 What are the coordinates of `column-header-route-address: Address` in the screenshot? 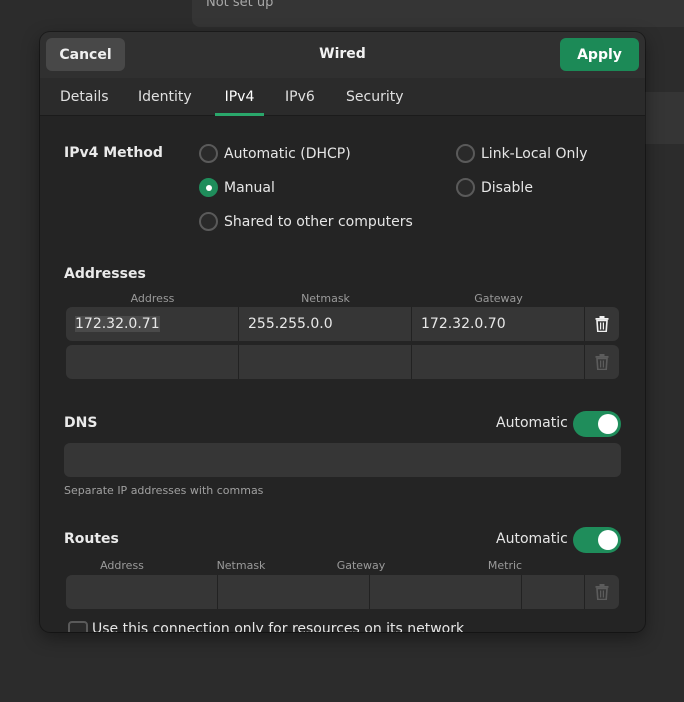 It's located at (122, 565).